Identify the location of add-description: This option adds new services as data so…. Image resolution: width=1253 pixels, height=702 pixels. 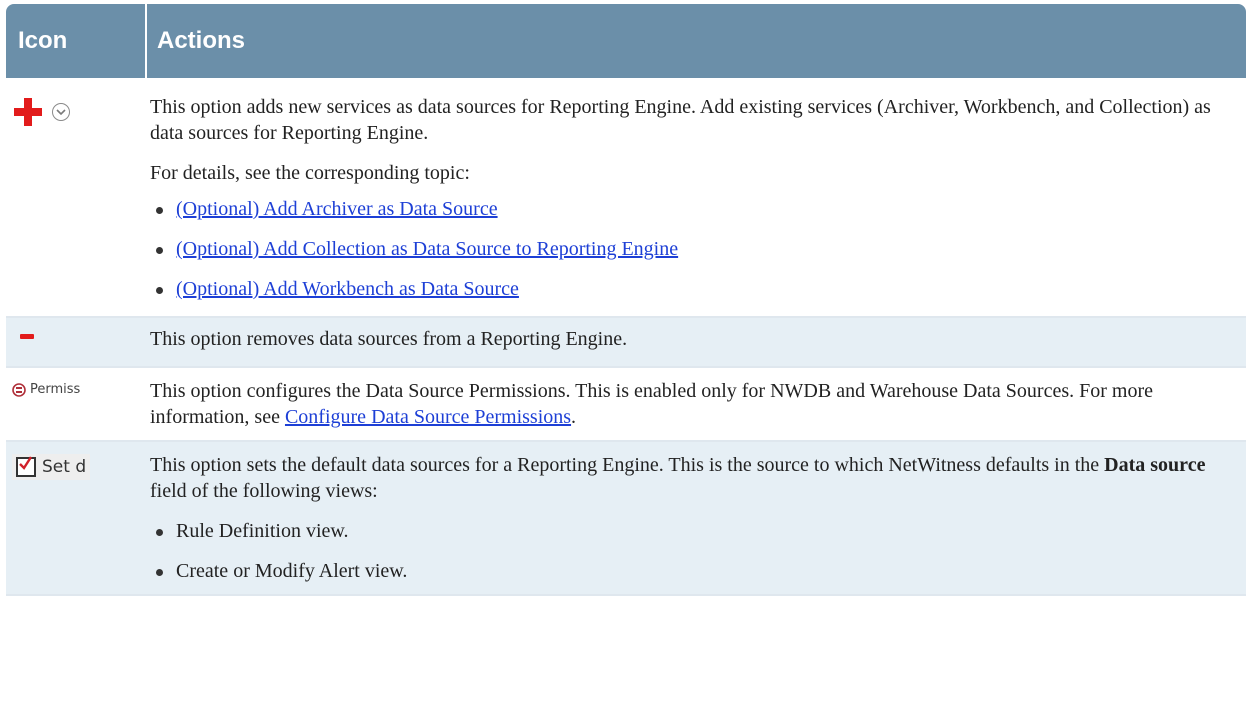
(680, 120).